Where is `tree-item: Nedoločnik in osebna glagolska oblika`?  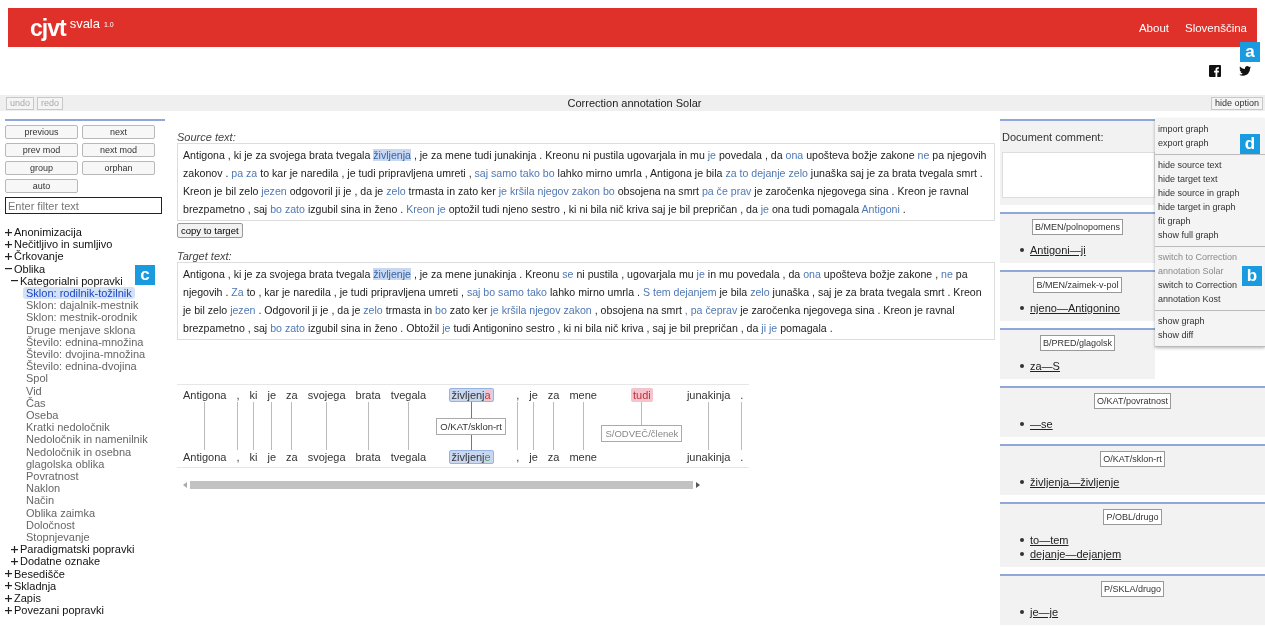 tree-item: Nedoločnik in osebna glagolska oblika is located at coordinates (91, 458).